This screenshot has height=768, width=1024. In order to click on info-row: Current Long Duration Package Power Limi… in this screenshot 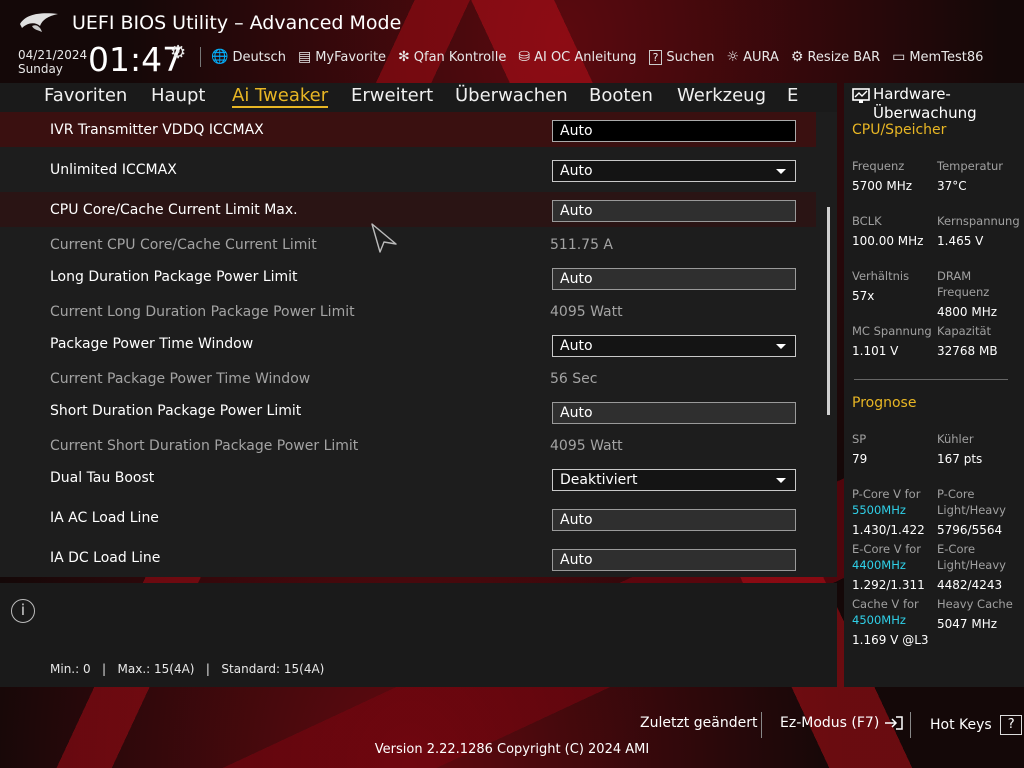, I will do `click(408, 314)`.